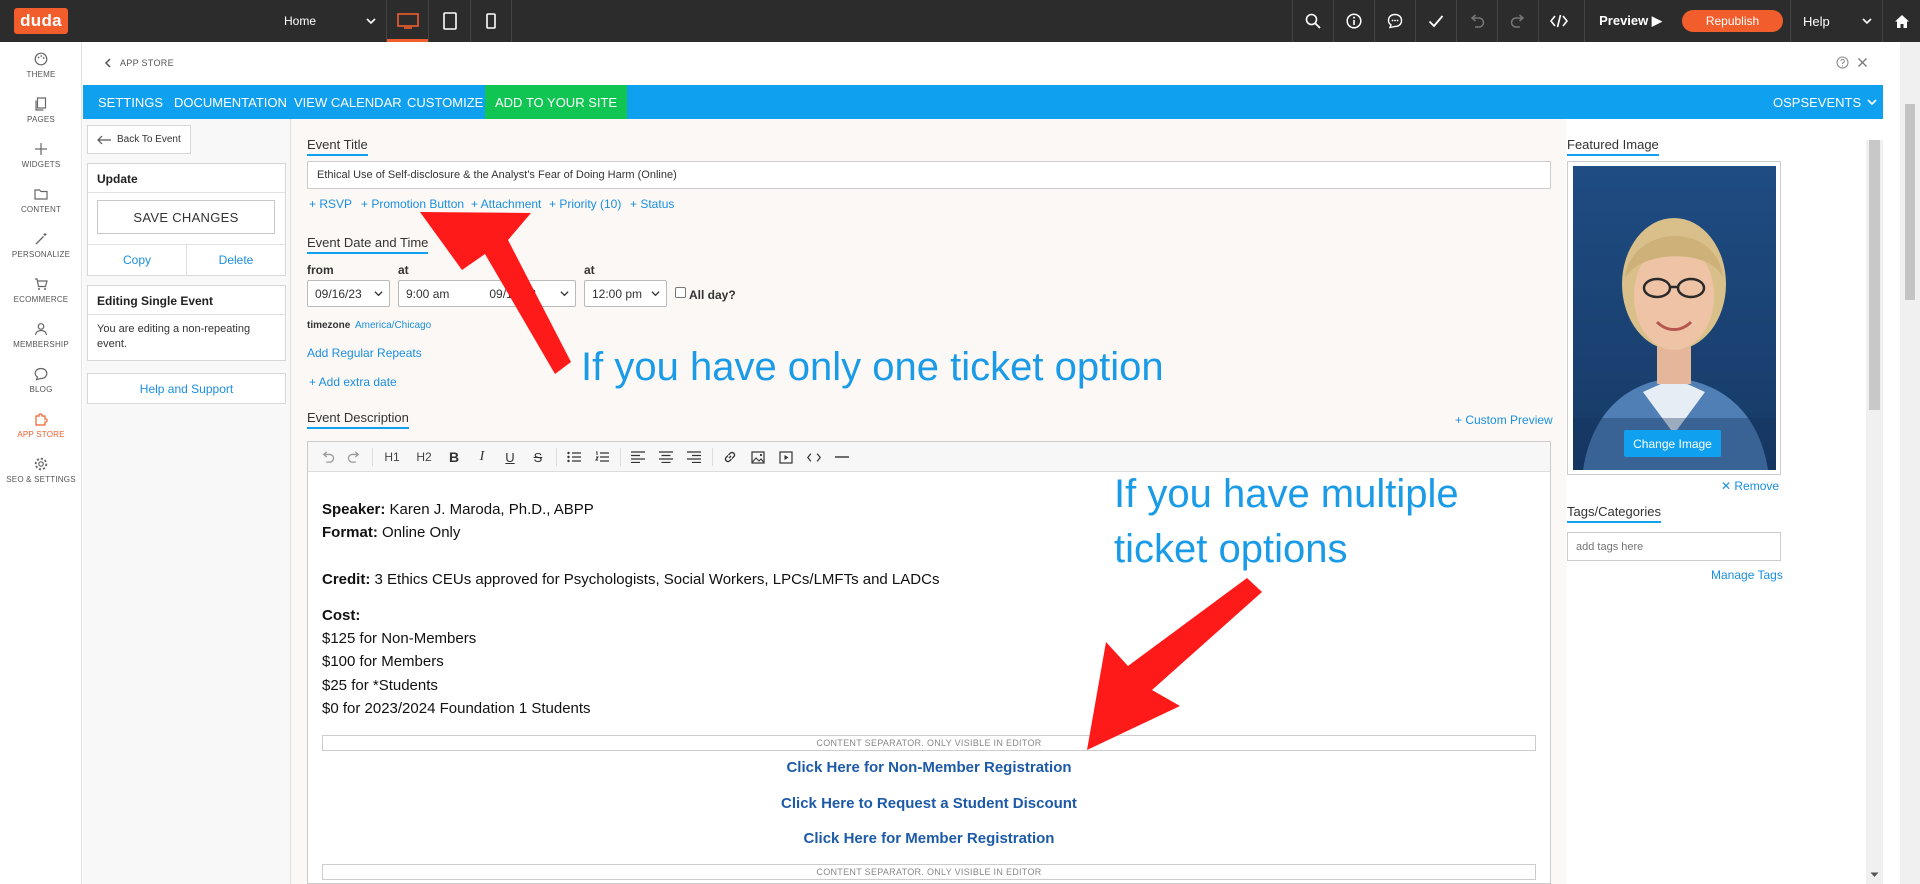 The image size is (1920, 884). What do you see at coordinates (1435, 21) in the screenshot?
I see `check-icon` at bounding box center [1435, 21].